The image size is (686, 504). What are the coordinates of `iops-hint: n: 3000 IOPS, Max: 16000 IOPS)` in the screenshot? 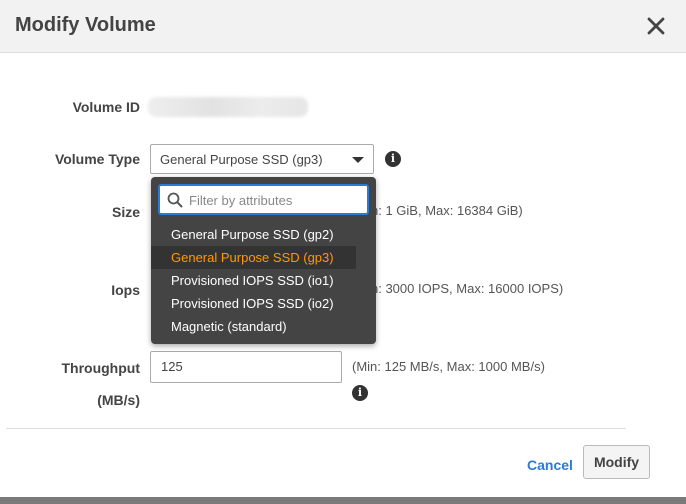 It's located at (467, 288).